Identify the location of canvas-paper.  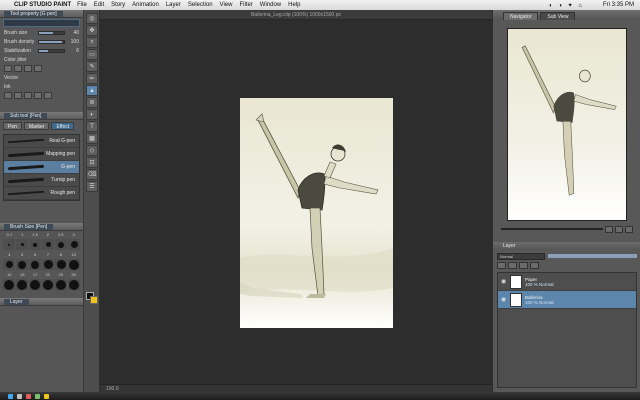
(316, 213).